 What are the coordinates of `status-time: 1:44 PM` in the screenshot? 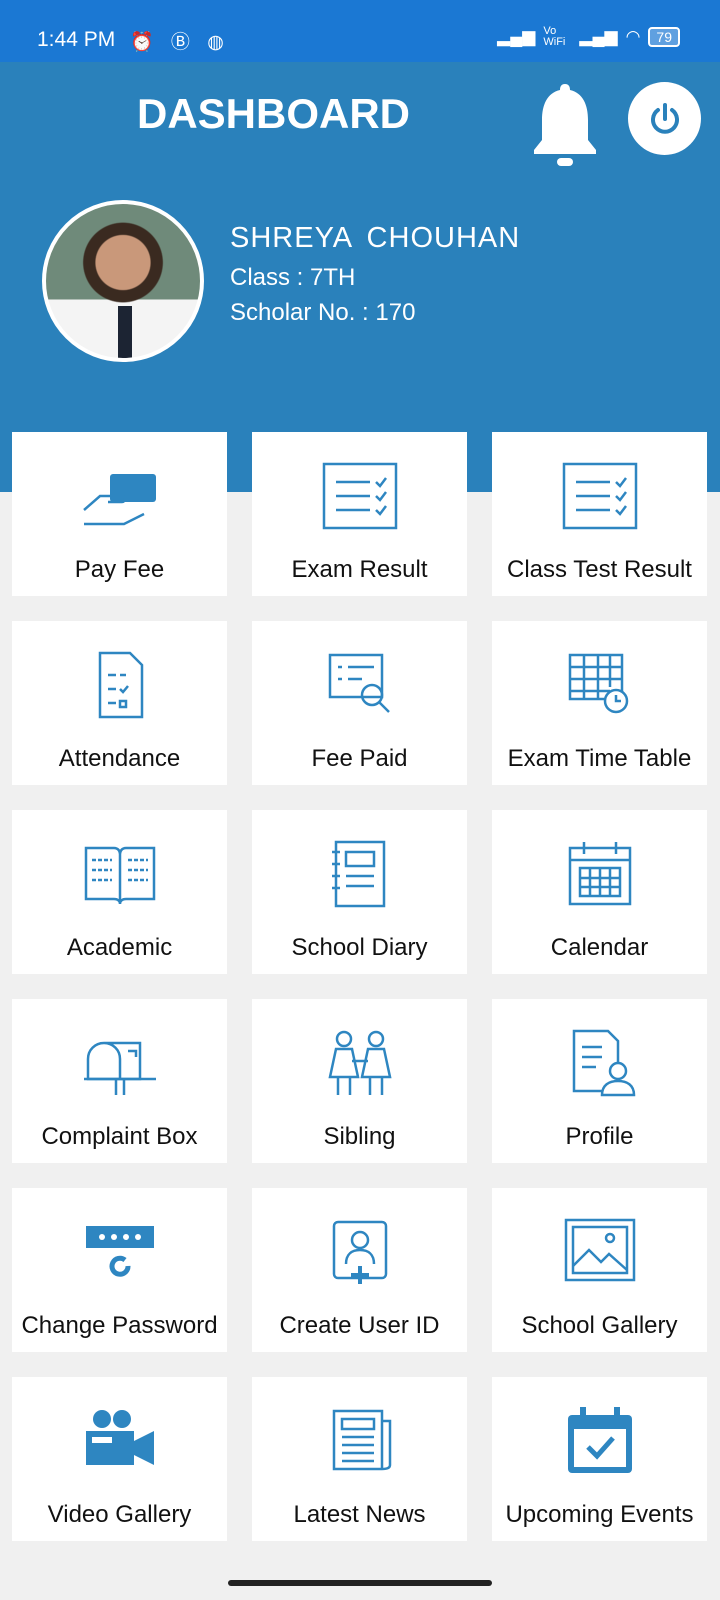 It's located at (76, 39).